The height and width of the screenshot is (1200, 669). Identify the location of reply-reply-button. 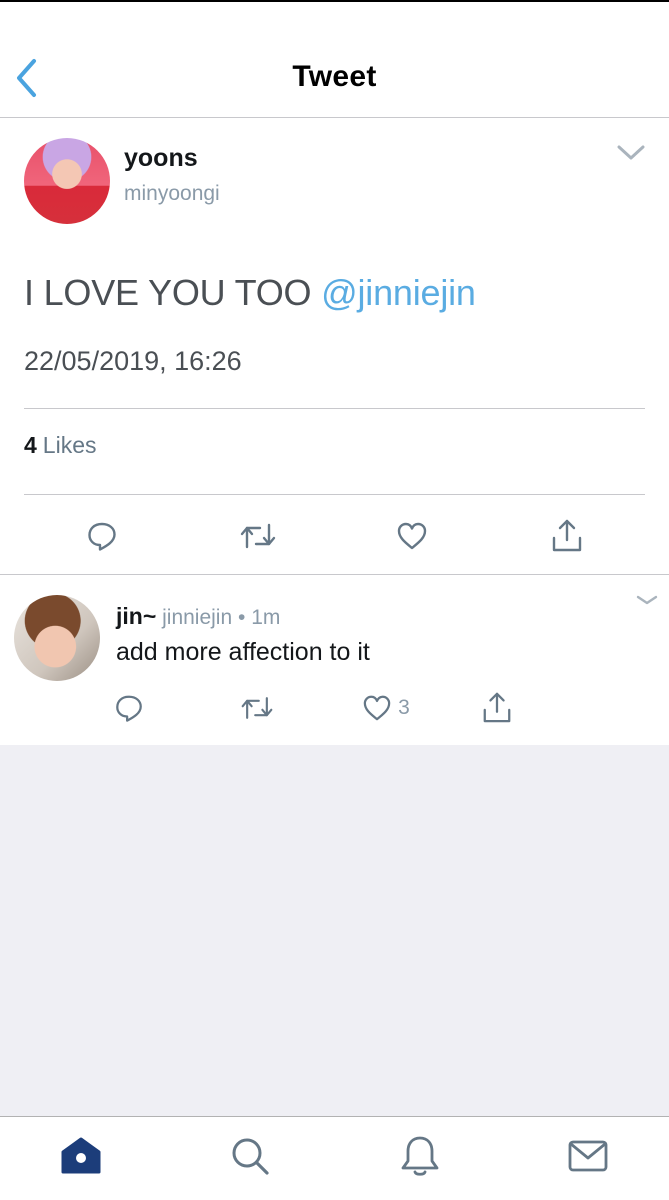
(129, 708).